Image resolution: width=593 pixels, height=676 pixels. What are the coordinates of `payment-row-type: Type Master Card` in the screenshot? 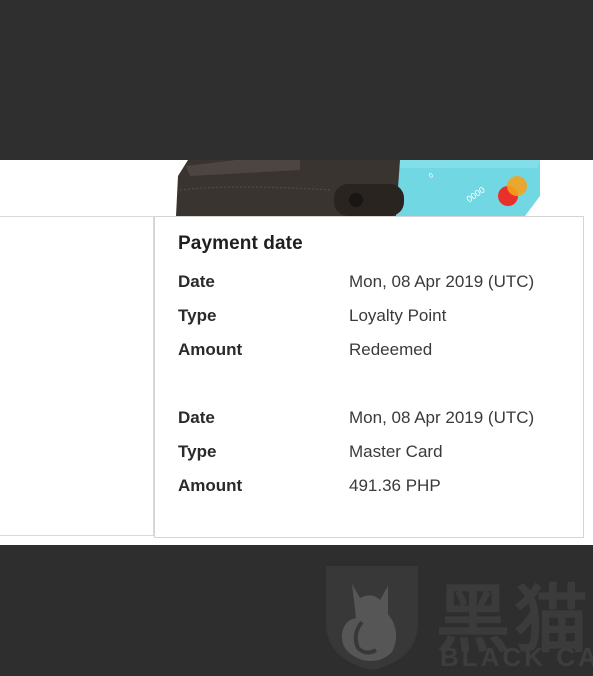 It's located at (378, 454).